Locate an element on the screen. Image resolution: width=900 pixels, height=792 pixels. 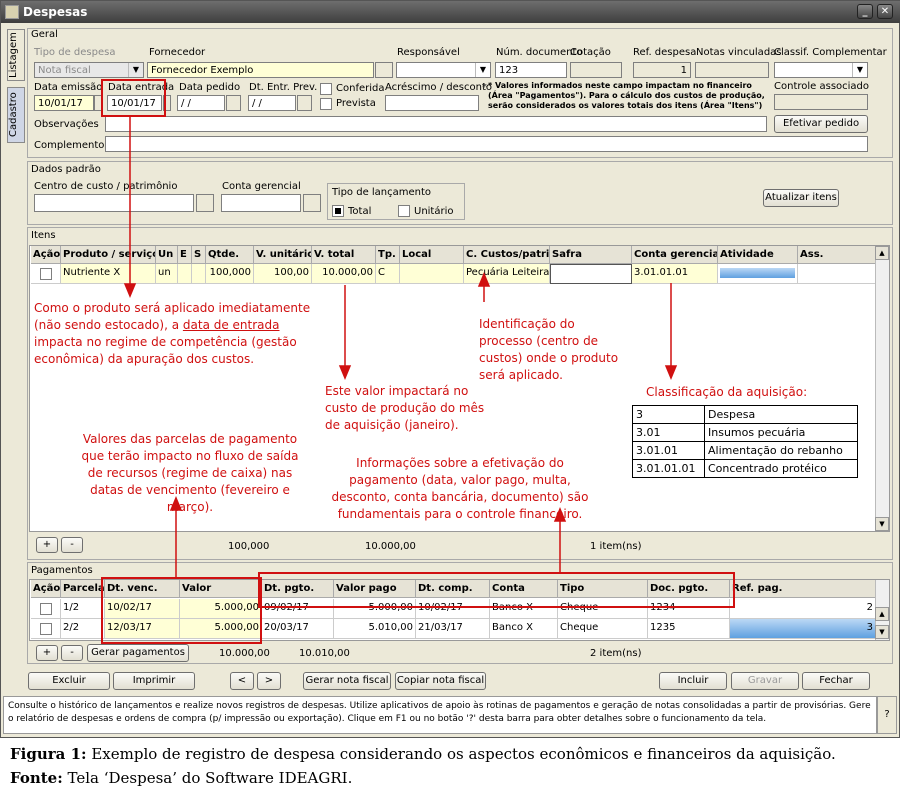
classif-row: 3.01 Insumos pecuária is located at coordinates (745, 432).